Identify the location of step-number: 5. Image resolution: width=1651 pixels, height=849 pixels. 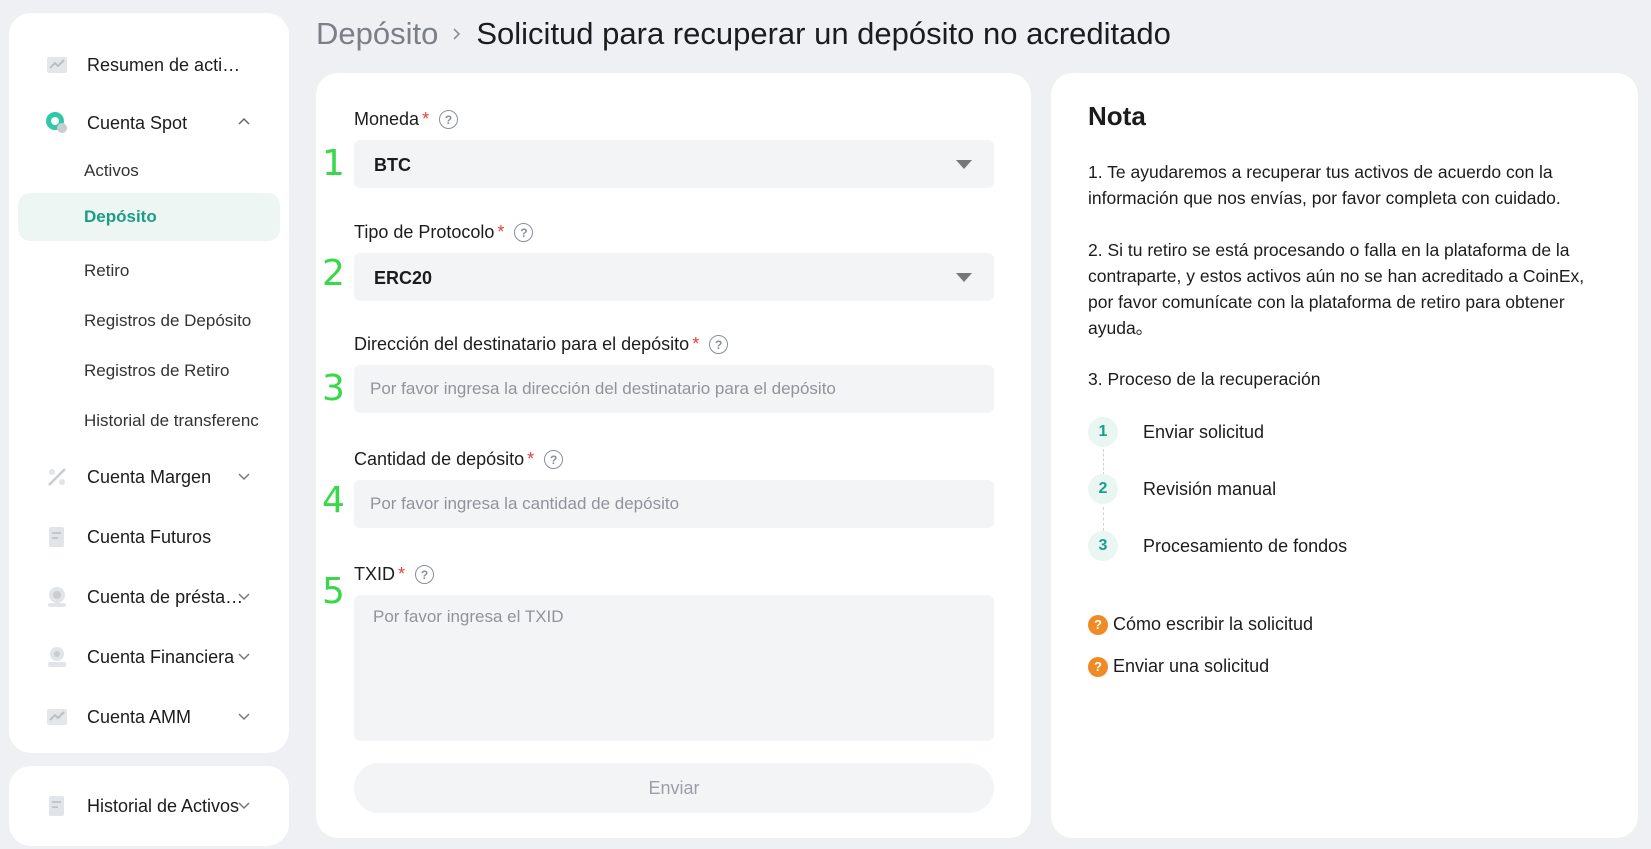
(333, 591).